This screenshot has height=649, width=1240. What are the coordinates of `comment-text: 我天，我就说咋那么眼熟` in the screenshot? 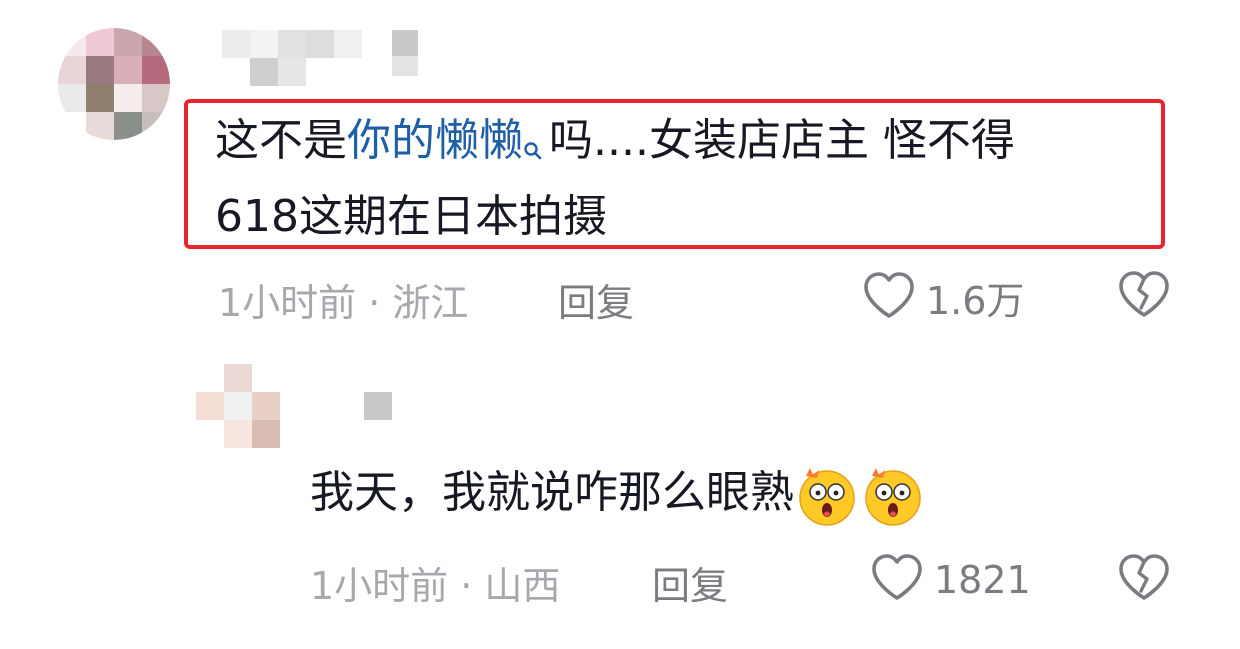 It's located at (618, 495).